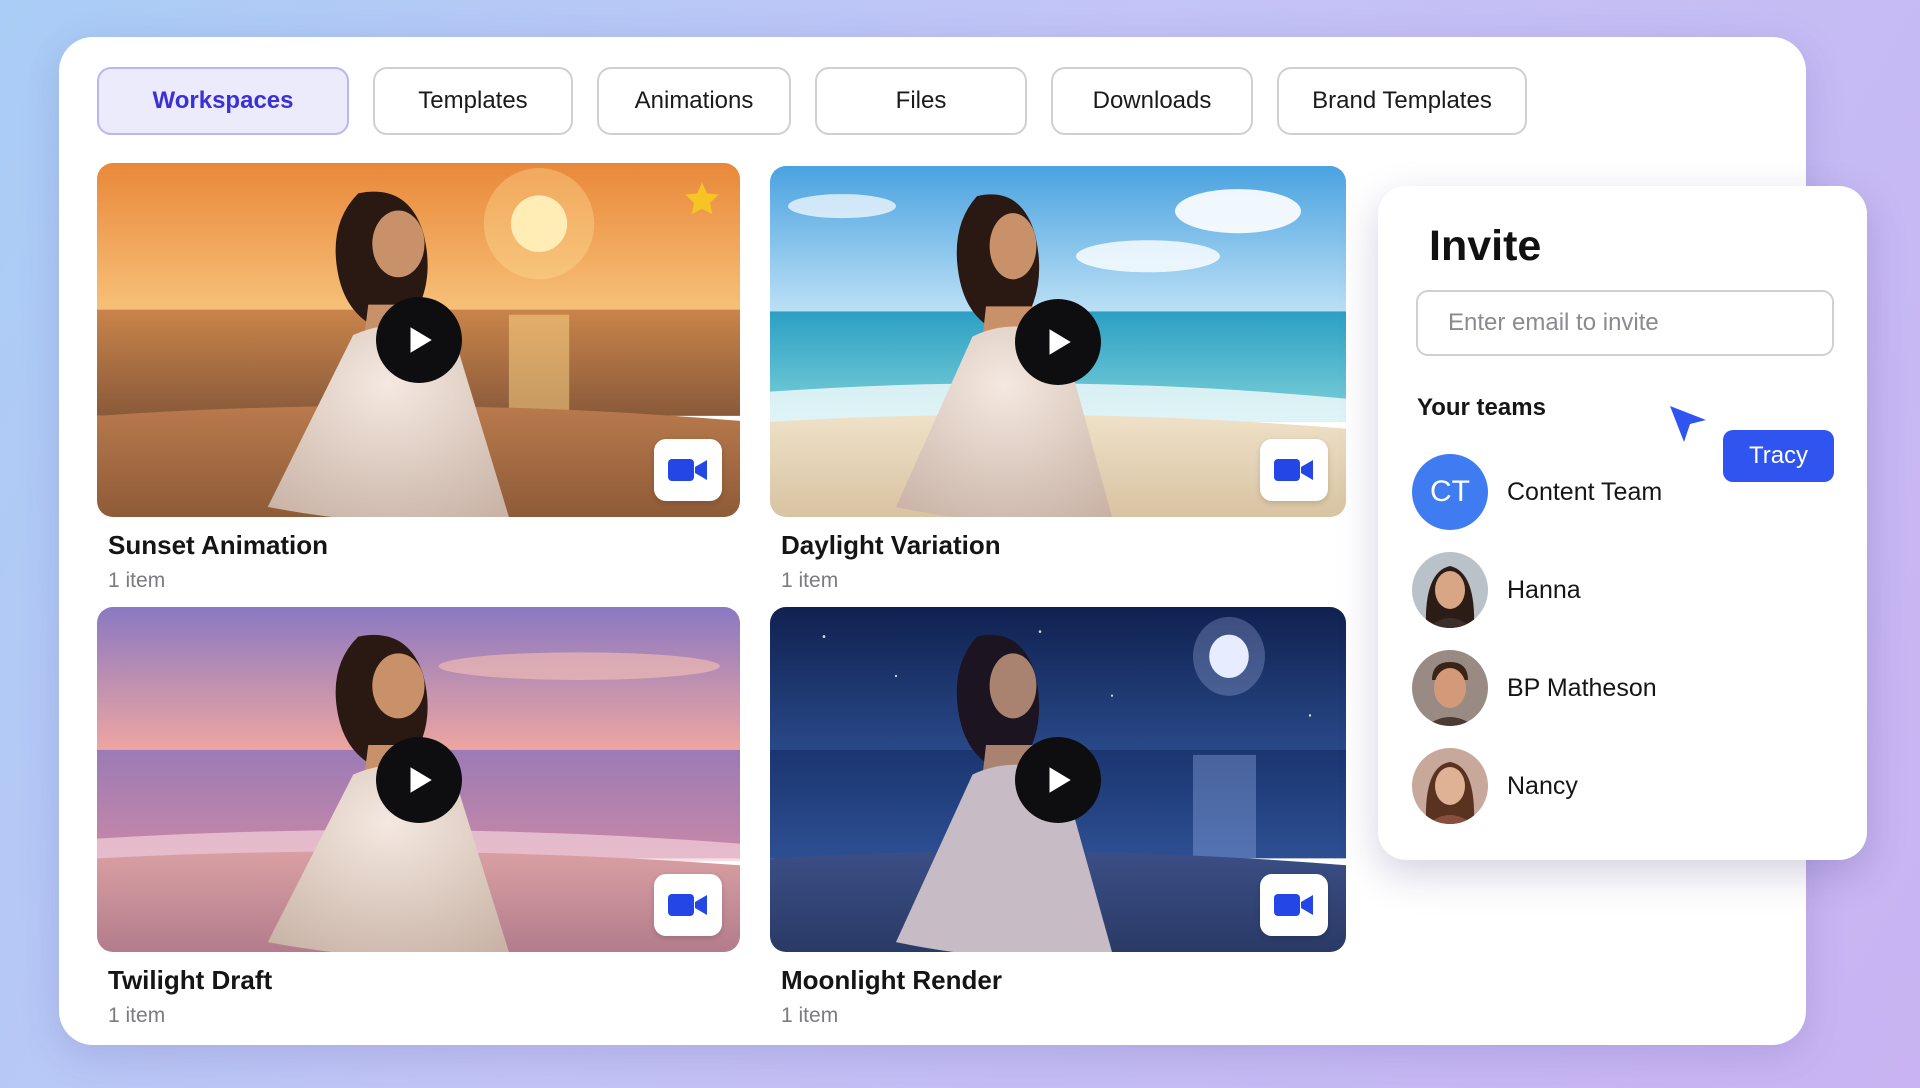 Image resolution: width=1920 pixels, height=1088 pixels. I want to click on tab-brand-templates: Brand Templates, so click(1402, 101).